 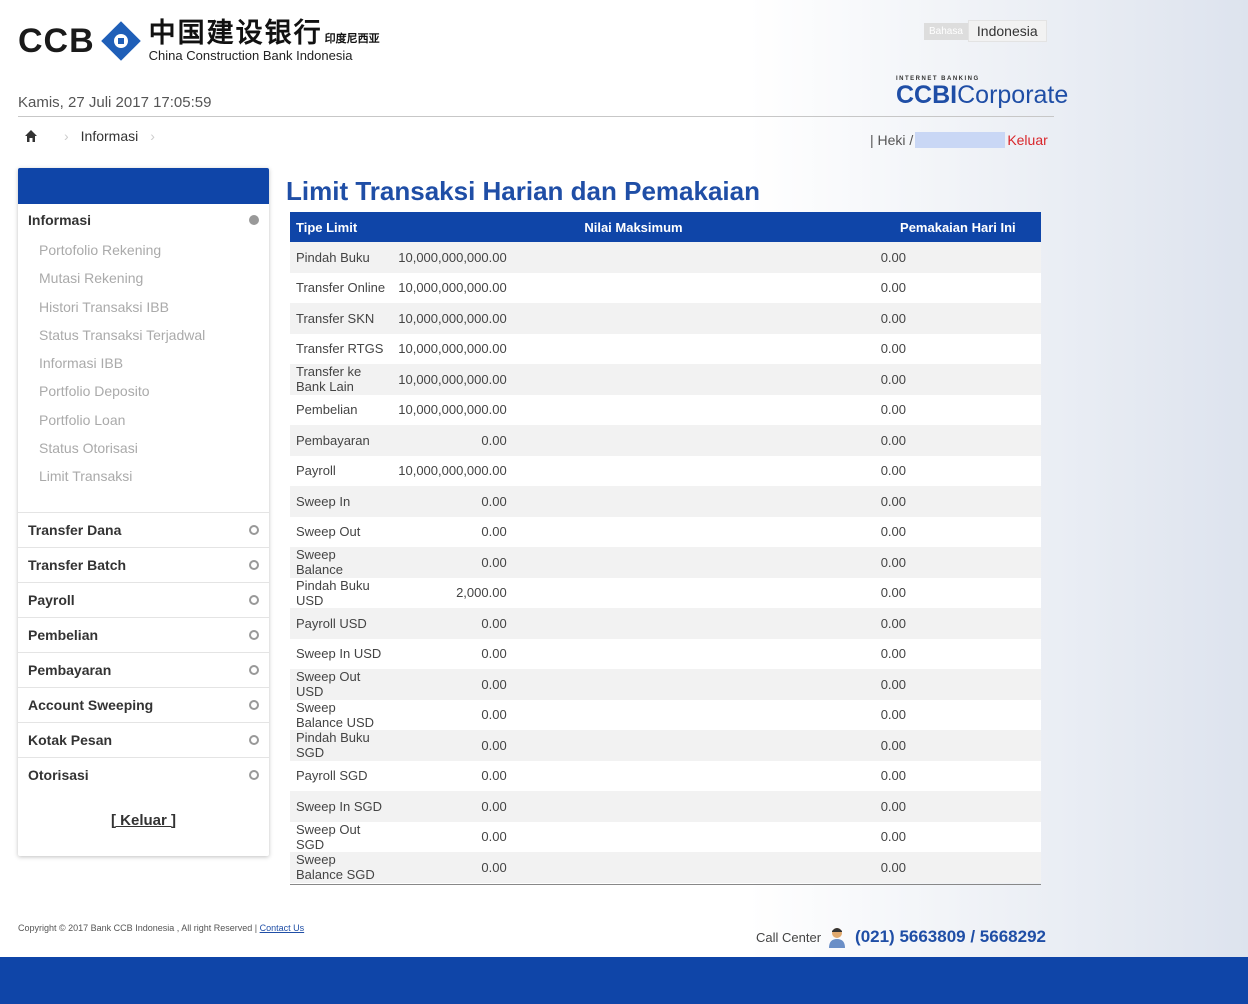 I want to click on sidebar-subitem-status-transaksi: Status Transaksi Terjadwal, so click(x=143, y=335).